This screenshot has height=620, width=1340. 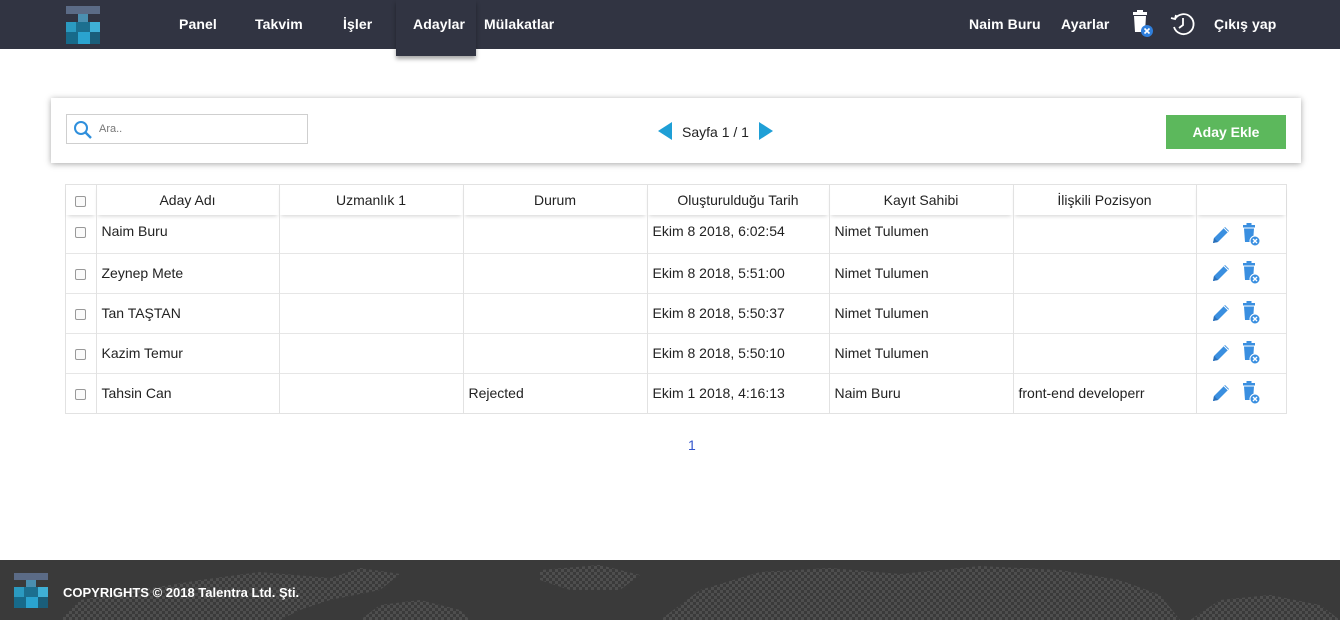 What do you see at coordinates (188, 312) in the screenshot?
I see `cell-name: Tan TAŞTAN` at bounding box center [188, 312].